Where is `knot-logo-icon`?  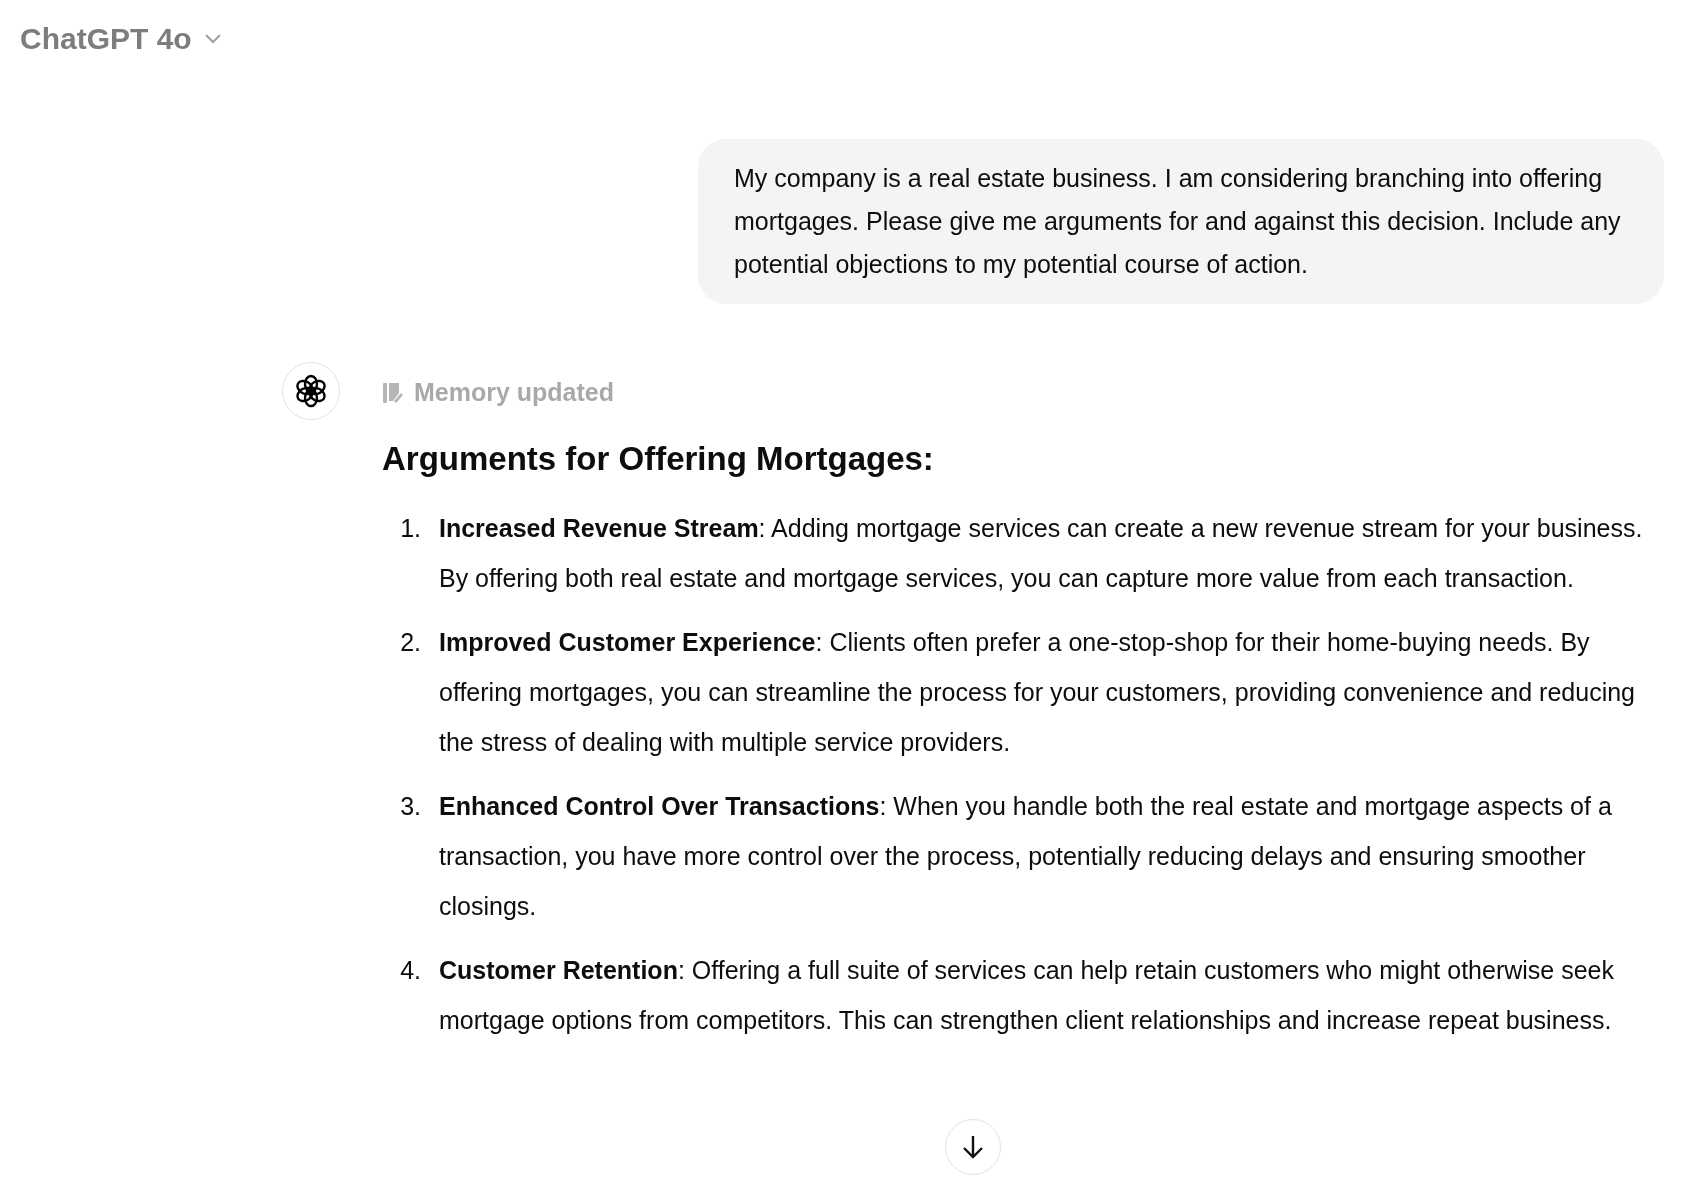 knot-logo-icon is located at coordinates (311, 391).